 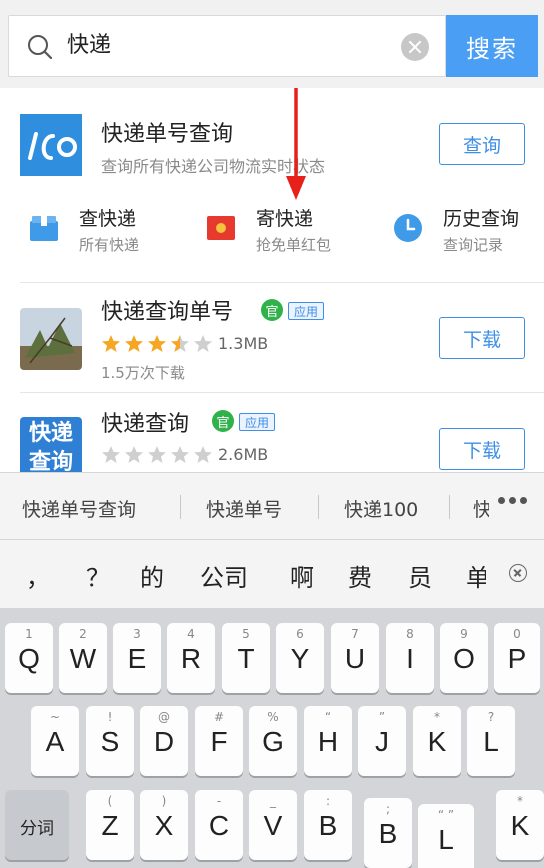 I want to click on quick-link-history: 历史查询 查询记录, so click(x=467, y=228).